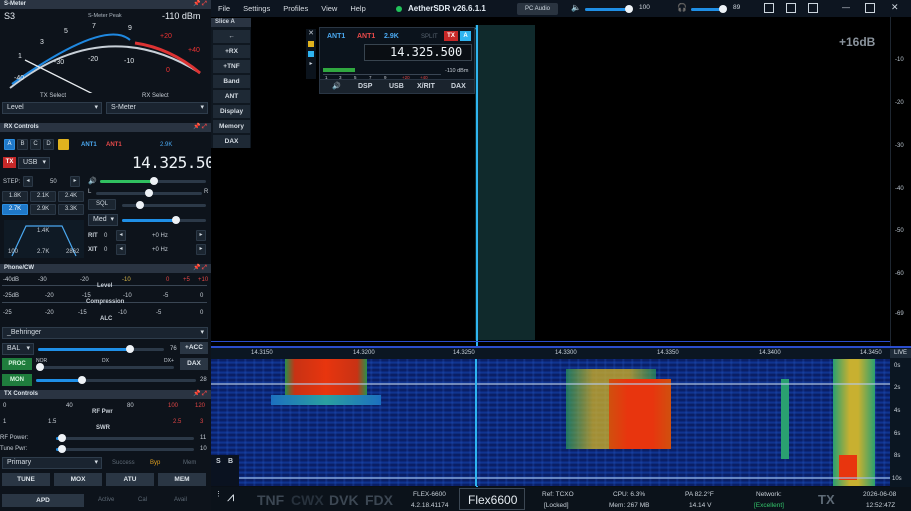 This screenshot has height=511, width=911. I want to click on wf-b-button: B, so click(230, 461).